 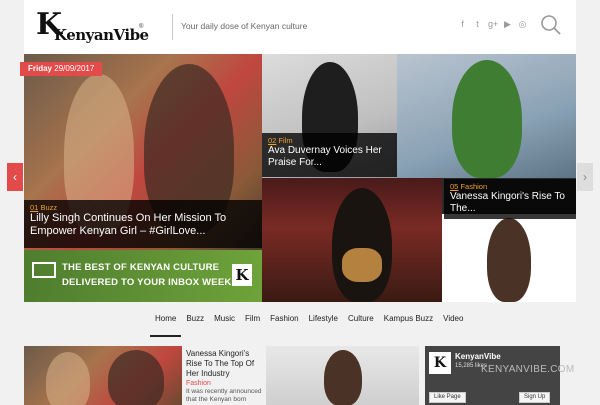 What do you see at coordinates (440, 363) in the screenshot?
I see `facebook-page-logo: K` at bounding box center [440, 363].